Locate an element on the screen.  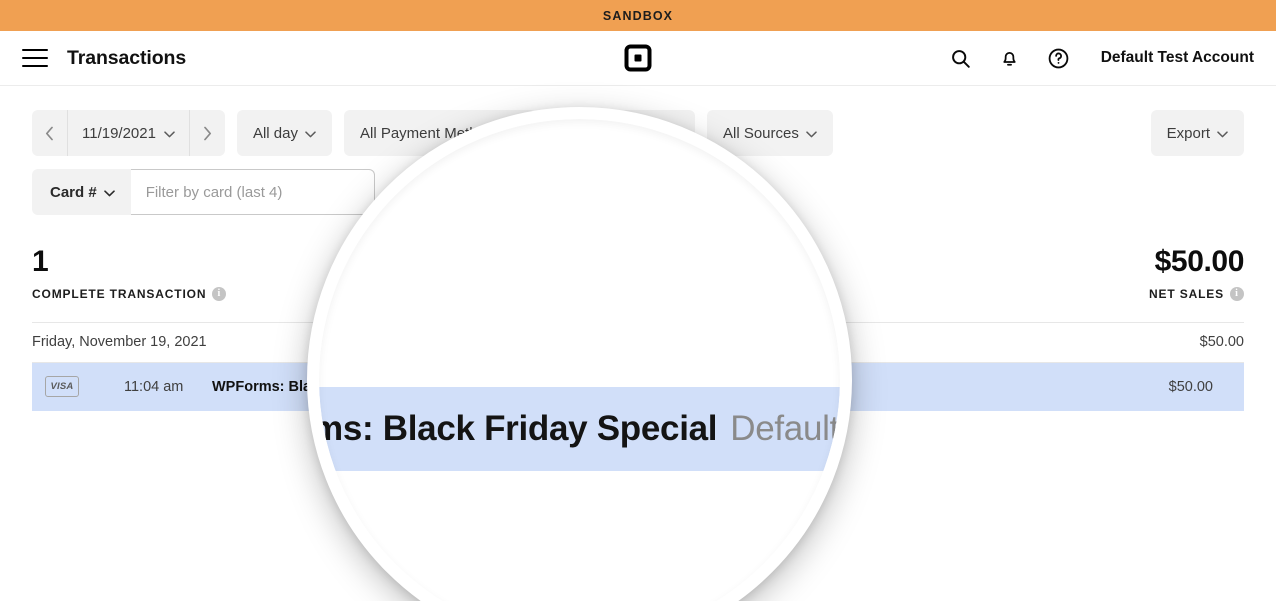
date-navigator: 11/19/2021 is located at coordinates (128, 133).